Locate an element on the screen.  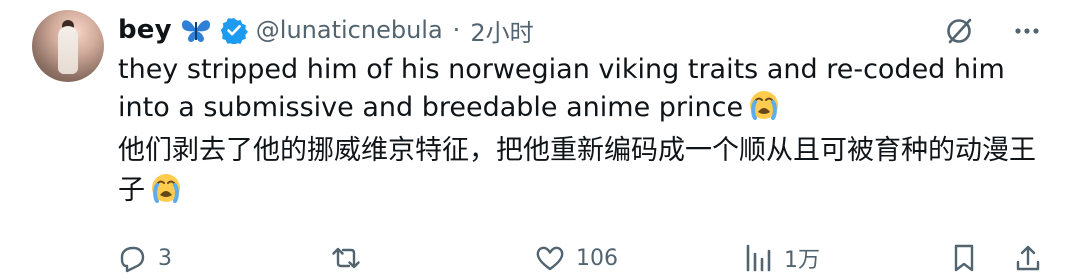
tweet-header: bey @lunaticnebula · 2小时 is located at coordinates (326, 30).